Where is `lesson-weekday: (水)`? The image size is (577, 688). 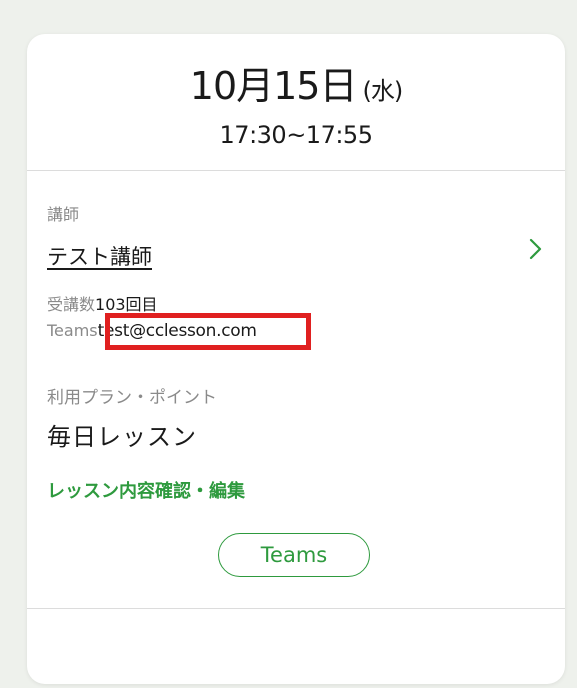 lesson-weekday: (水) is located at coordinates (382, 91).